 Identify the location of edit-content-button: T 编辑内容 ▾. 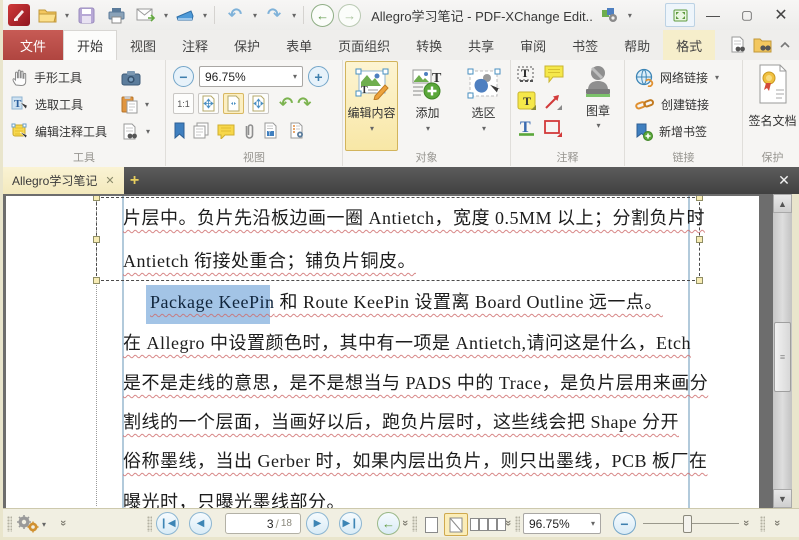
(371, 106).